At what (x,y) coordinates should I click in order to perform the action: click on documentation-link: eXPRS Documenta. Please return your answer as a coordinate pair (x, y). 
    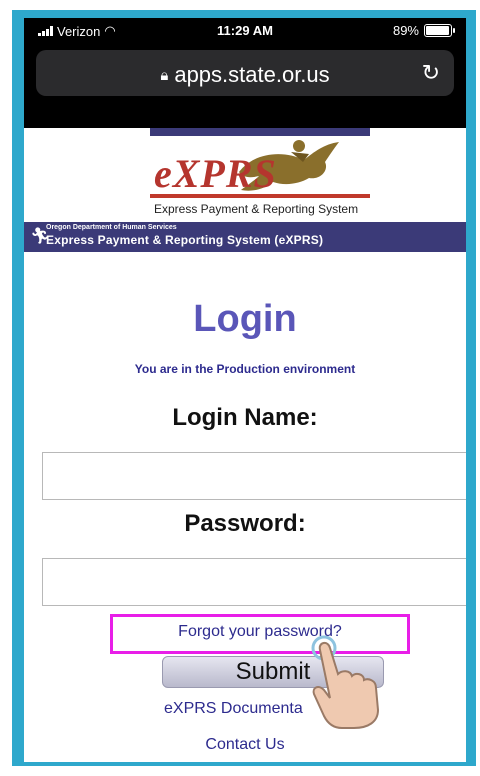
    Looking at the image, I should click on (233, 709).